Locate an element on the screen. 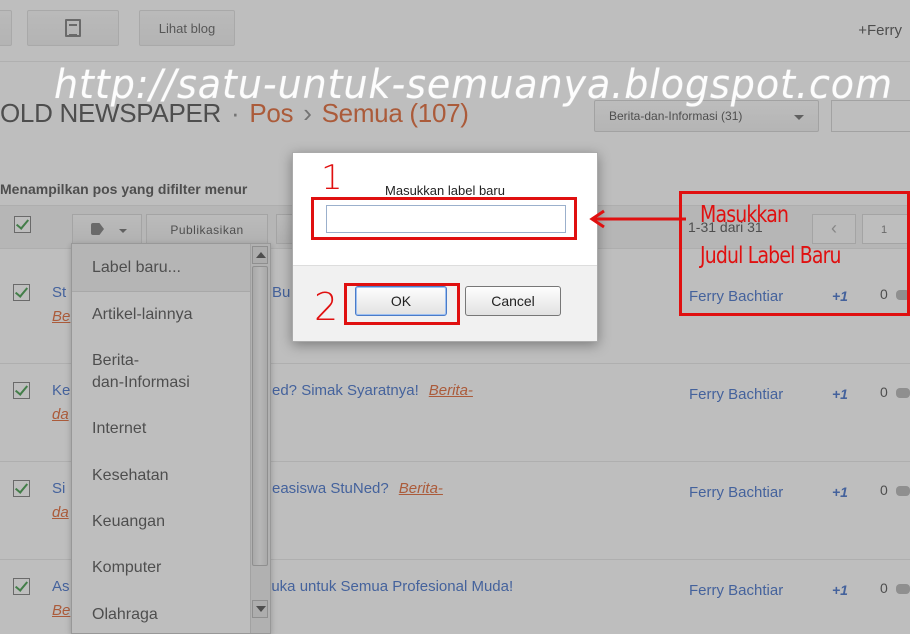 The height and width of the screenshot is (634, 910). annotation-arrow-icon is located at coordinates (637, 219).